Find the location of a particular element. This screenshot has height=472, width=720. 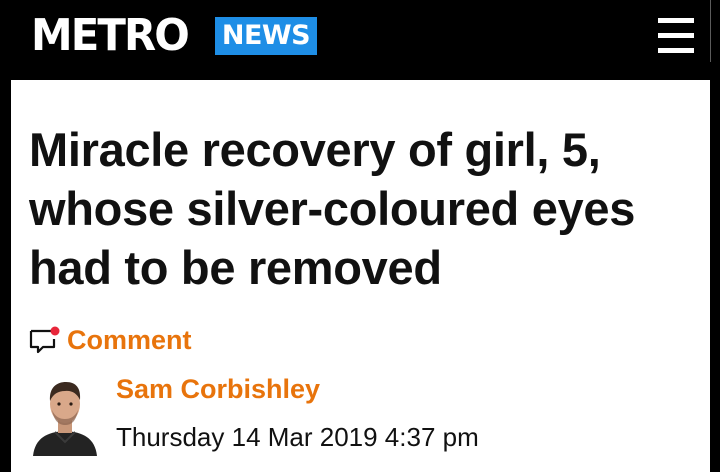

metro-logo: METRO is located at coordinates (110, 36).